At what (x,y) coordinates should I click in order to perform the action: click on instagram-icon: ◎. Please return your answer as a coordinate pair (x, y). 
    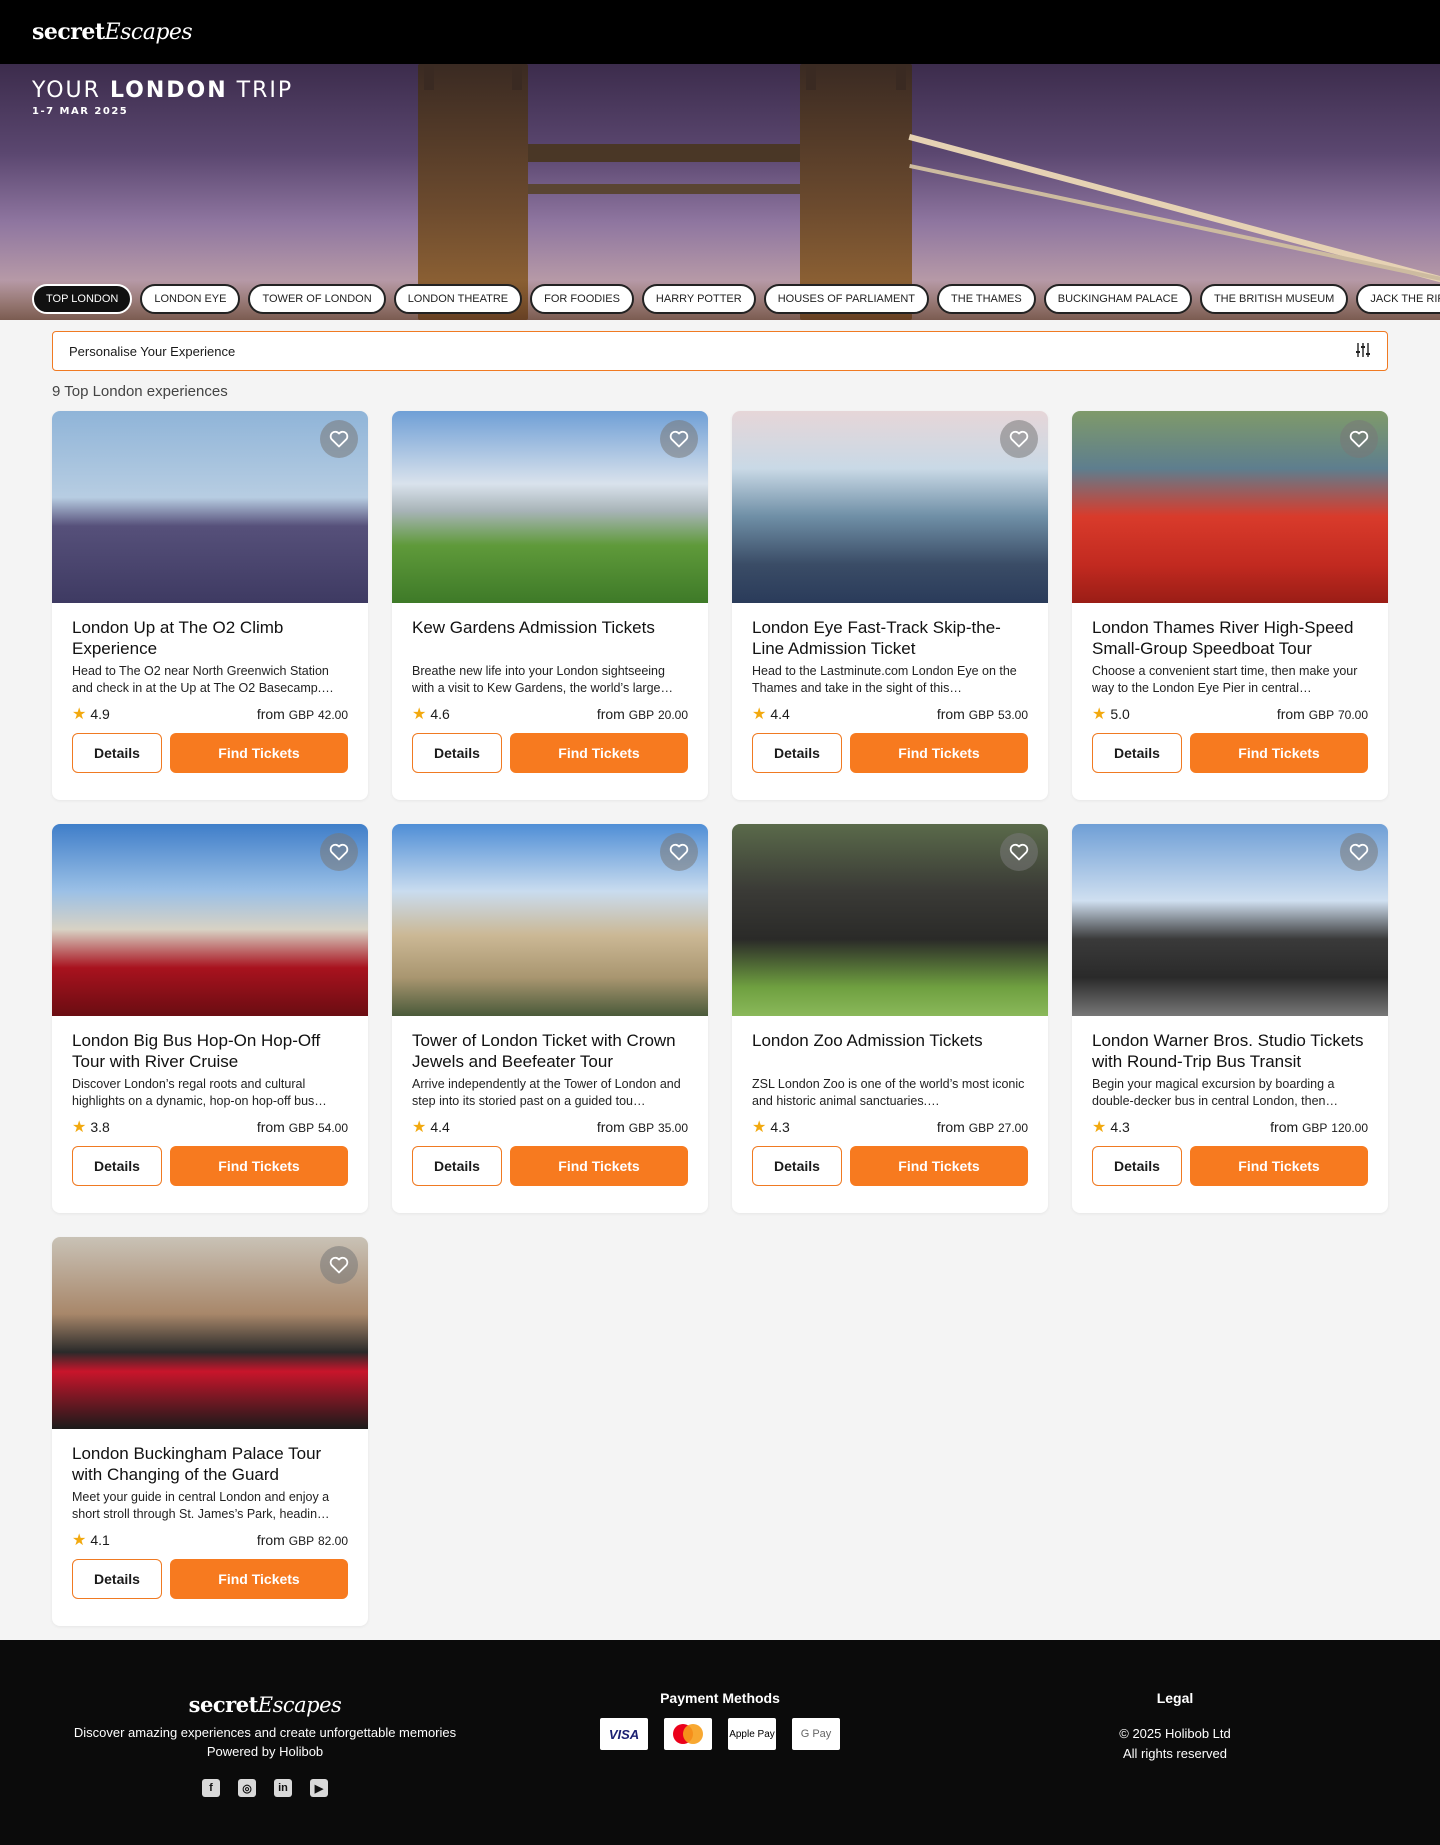
    Looking at the image, I should click on (247, 1788).